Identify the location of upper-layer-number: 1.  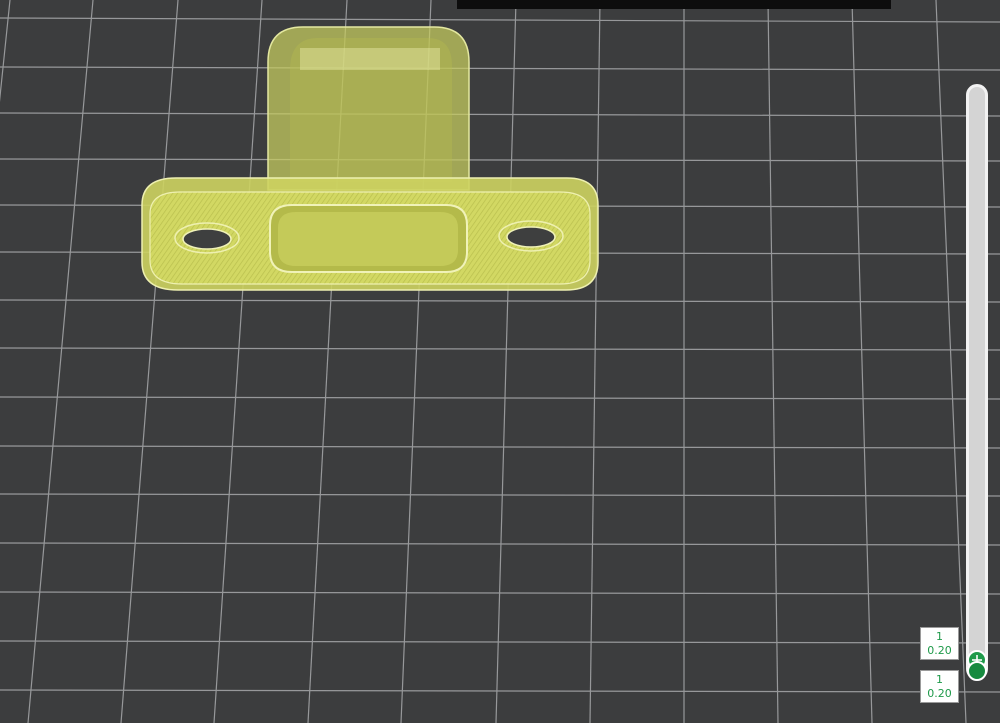
(939, 636).